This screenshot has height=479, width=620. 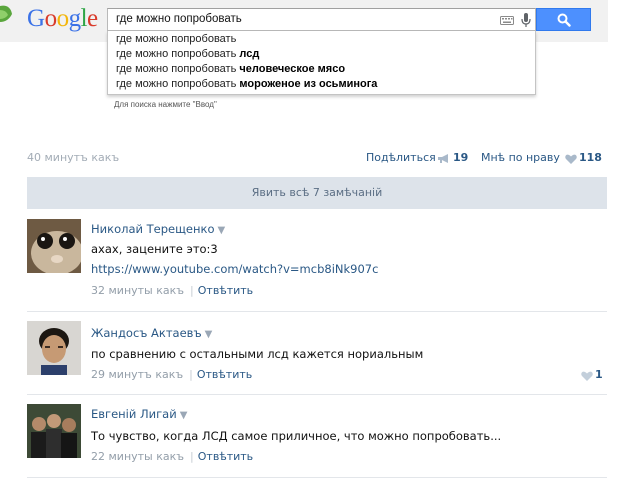 I want to click on comment-date: 22 минуты какъ, so click(x=137, y=456).